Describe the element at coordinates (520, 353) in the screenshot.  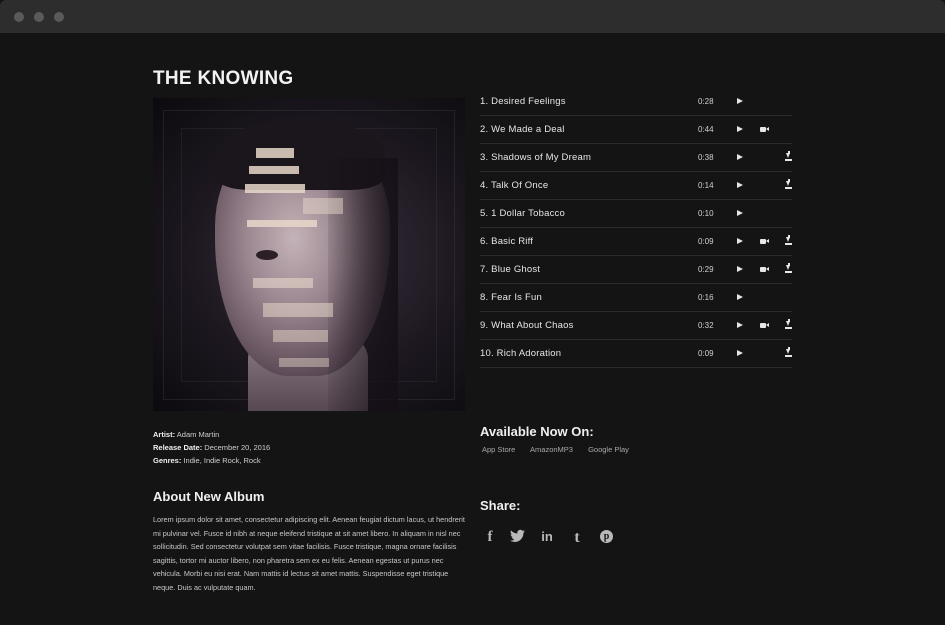
I see `track-name: 10. Rich Adoration` at that location.